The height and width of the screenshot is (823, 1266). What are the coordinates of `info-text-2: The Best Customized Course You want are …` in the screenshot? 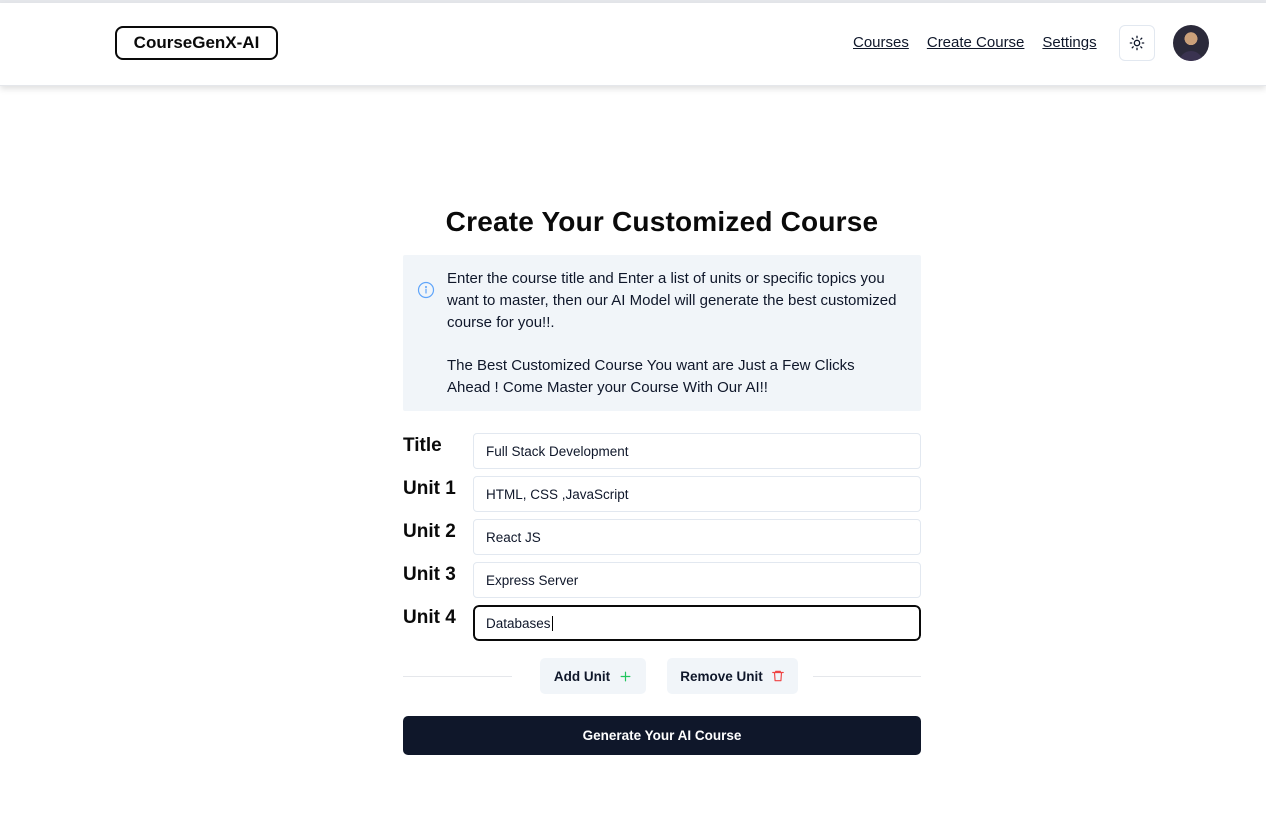 It's located at (651, 376).